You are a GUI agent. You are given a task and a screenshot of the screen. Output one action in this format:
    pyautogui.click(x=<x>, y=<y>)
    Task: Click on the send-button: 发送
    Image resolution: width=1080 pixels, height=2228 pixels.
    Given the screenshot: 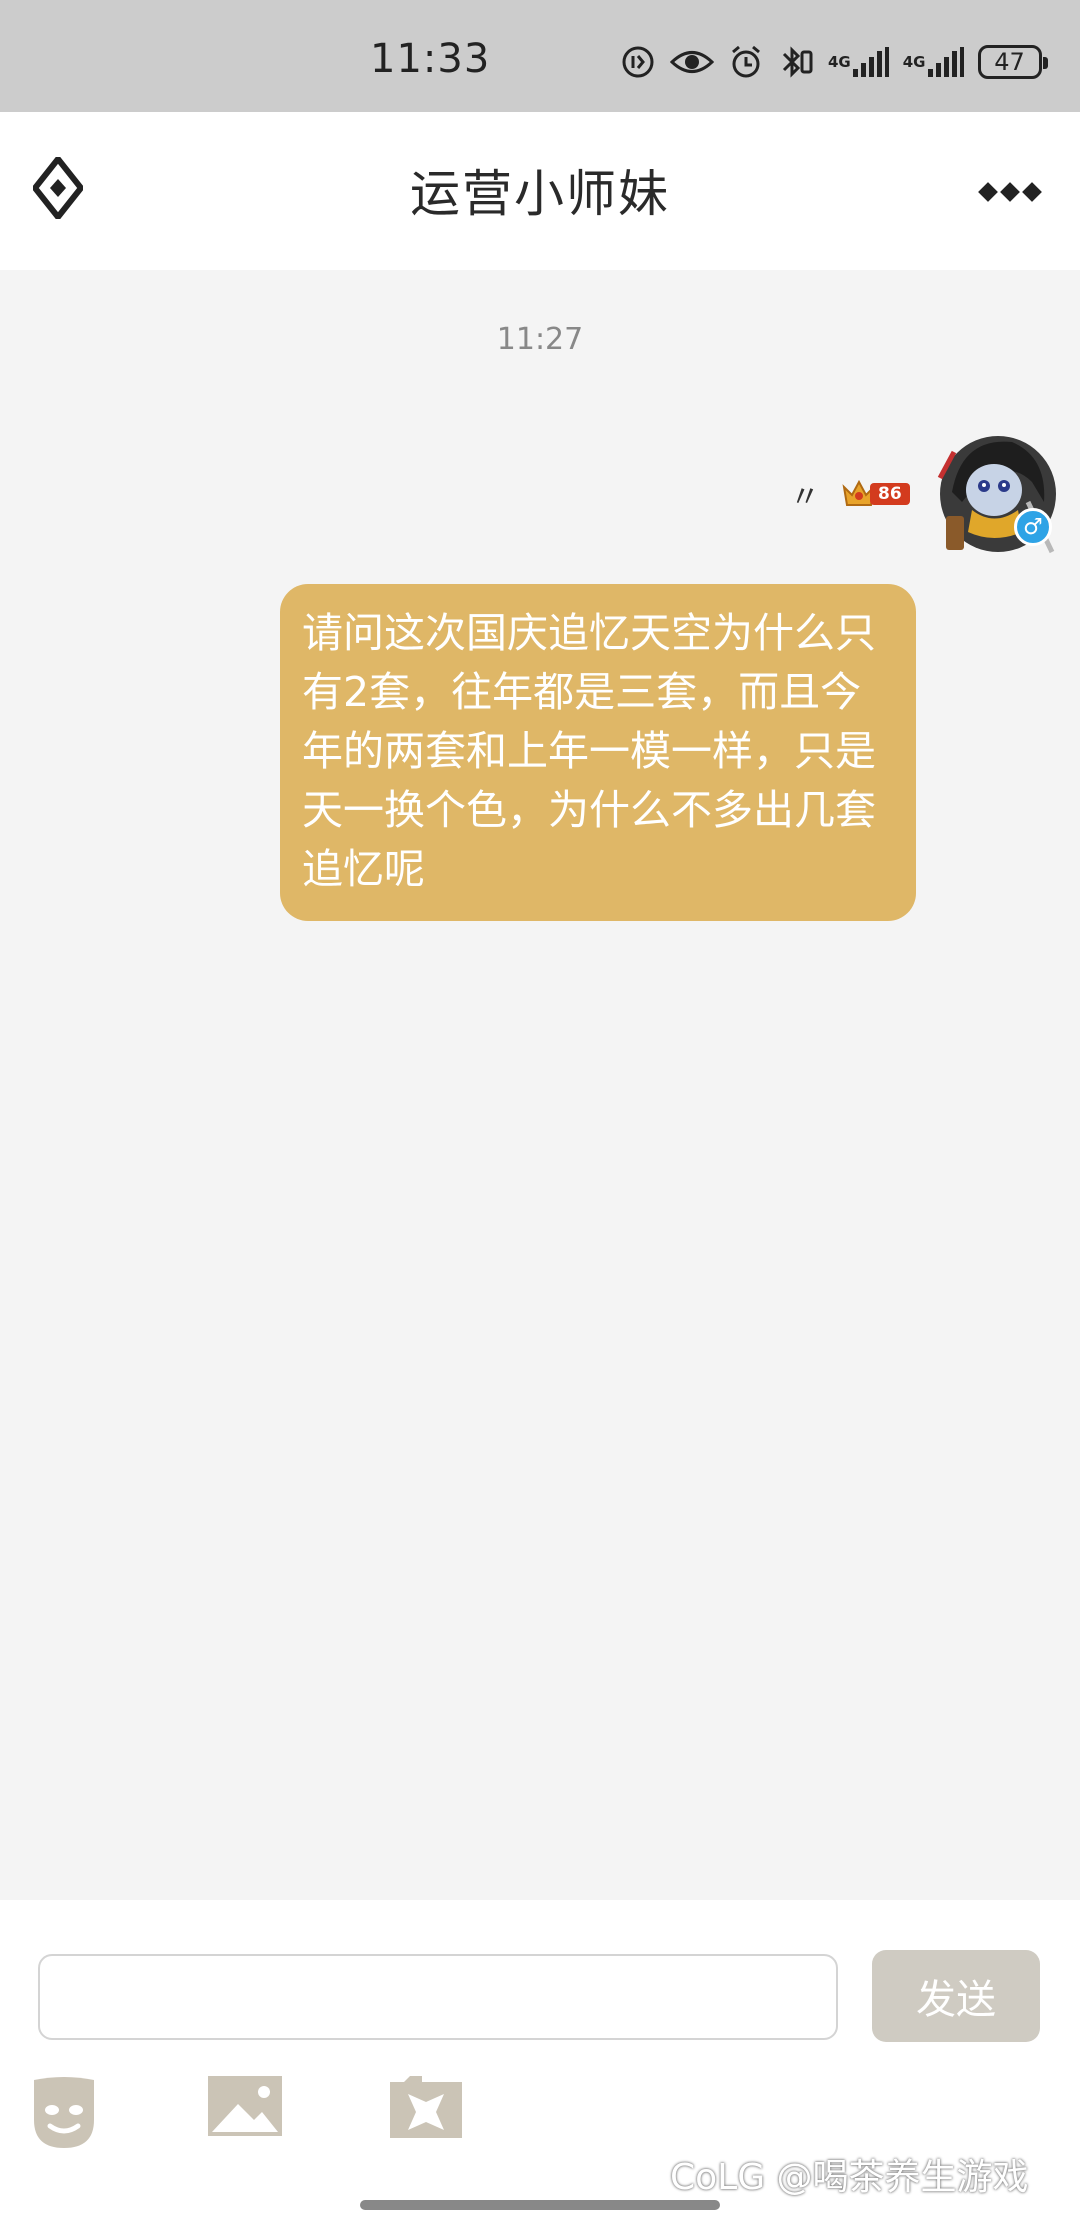 What is the action you would take?
    pyautogui.click(x=956, y=1996)
    